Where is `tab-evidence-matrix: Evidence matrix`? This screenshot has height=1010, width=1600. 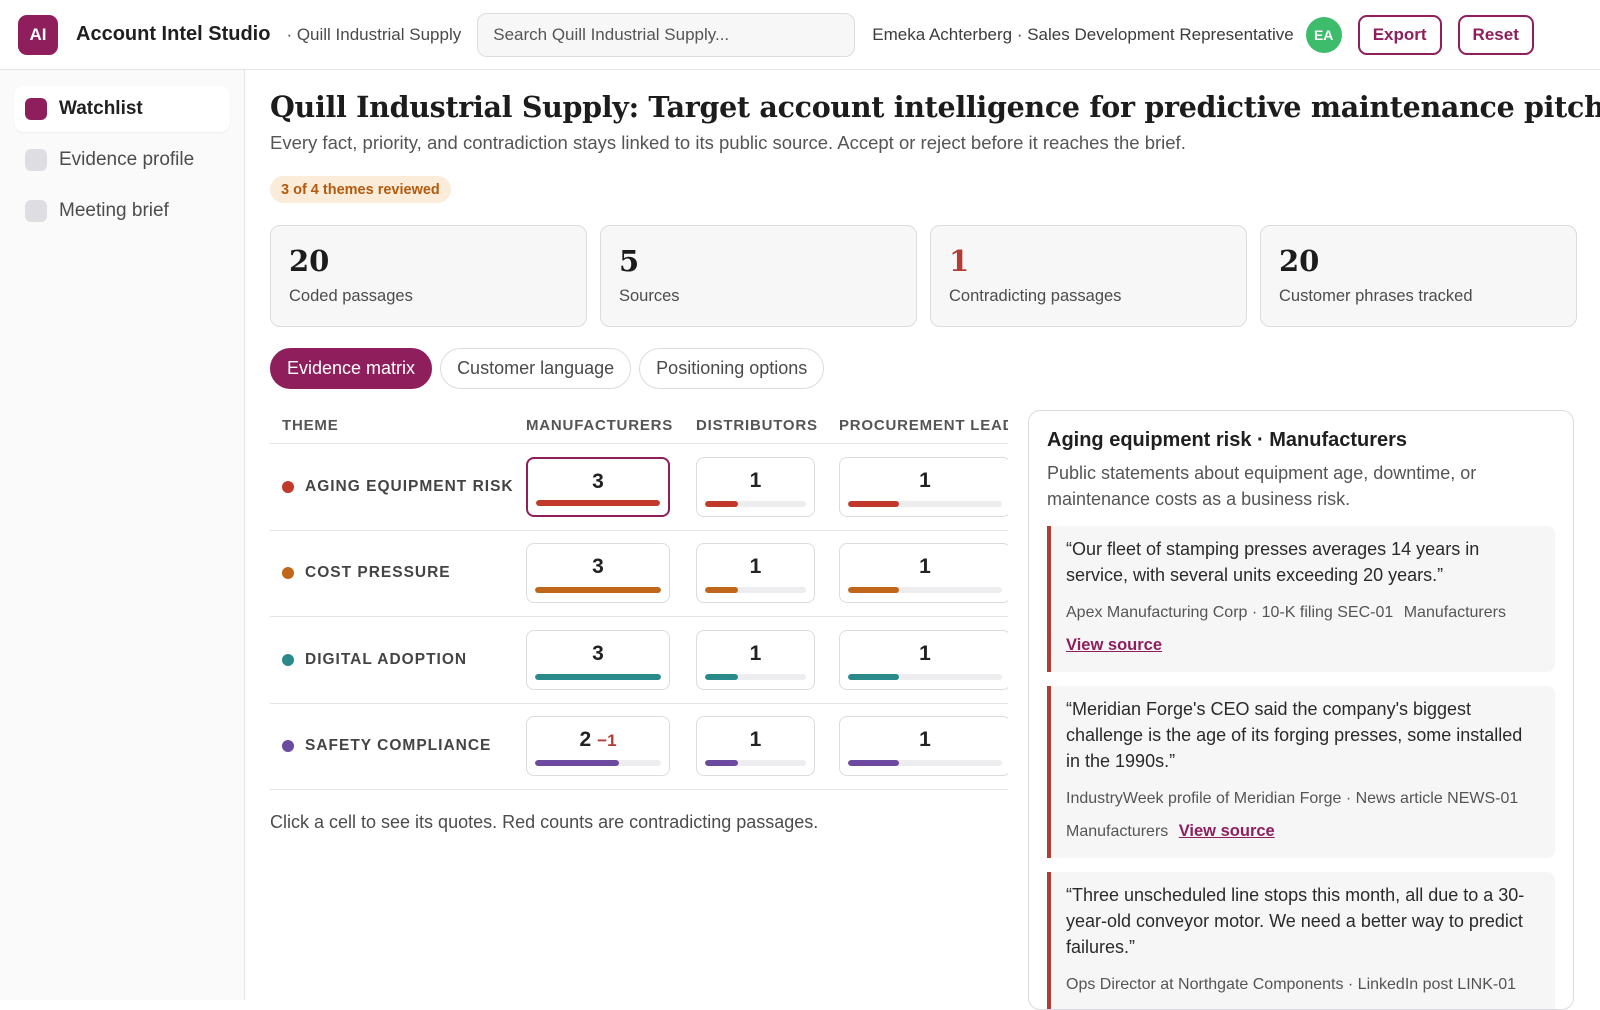 tab-evidence-matrix: Evidence matrix is located at coordinates (351, 368).